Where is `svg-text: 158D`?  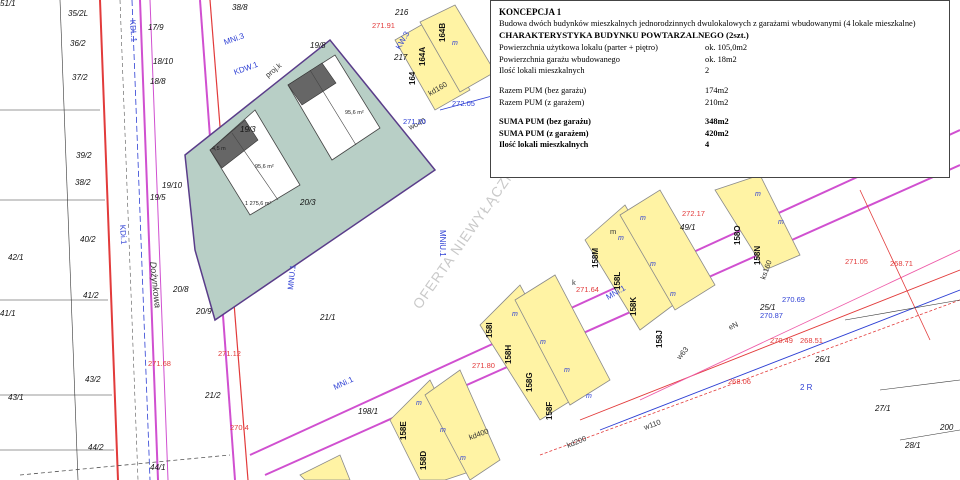 svg-text: 158D is located at coordinates (423, 460).